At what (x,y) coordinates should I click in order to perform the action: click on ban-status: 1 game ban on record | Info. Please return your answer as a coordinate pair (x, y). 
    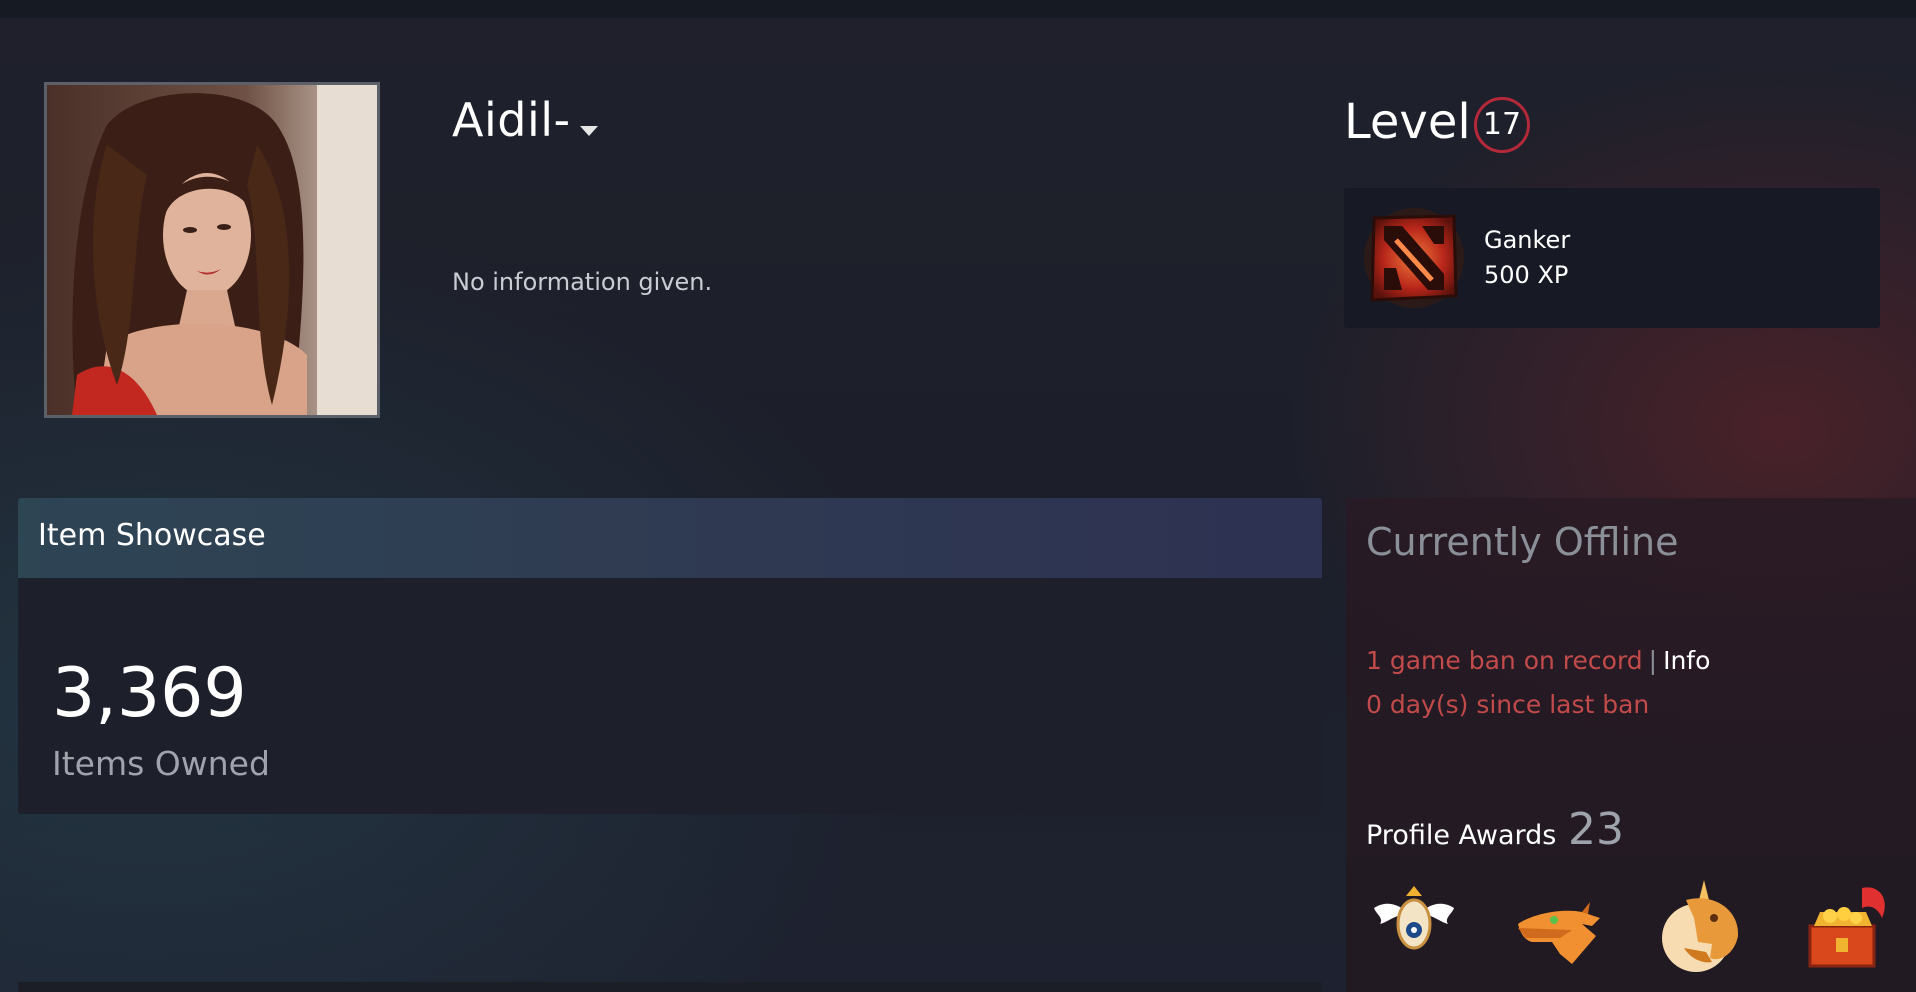
    Looking at the image, I should click on (1538, 660).